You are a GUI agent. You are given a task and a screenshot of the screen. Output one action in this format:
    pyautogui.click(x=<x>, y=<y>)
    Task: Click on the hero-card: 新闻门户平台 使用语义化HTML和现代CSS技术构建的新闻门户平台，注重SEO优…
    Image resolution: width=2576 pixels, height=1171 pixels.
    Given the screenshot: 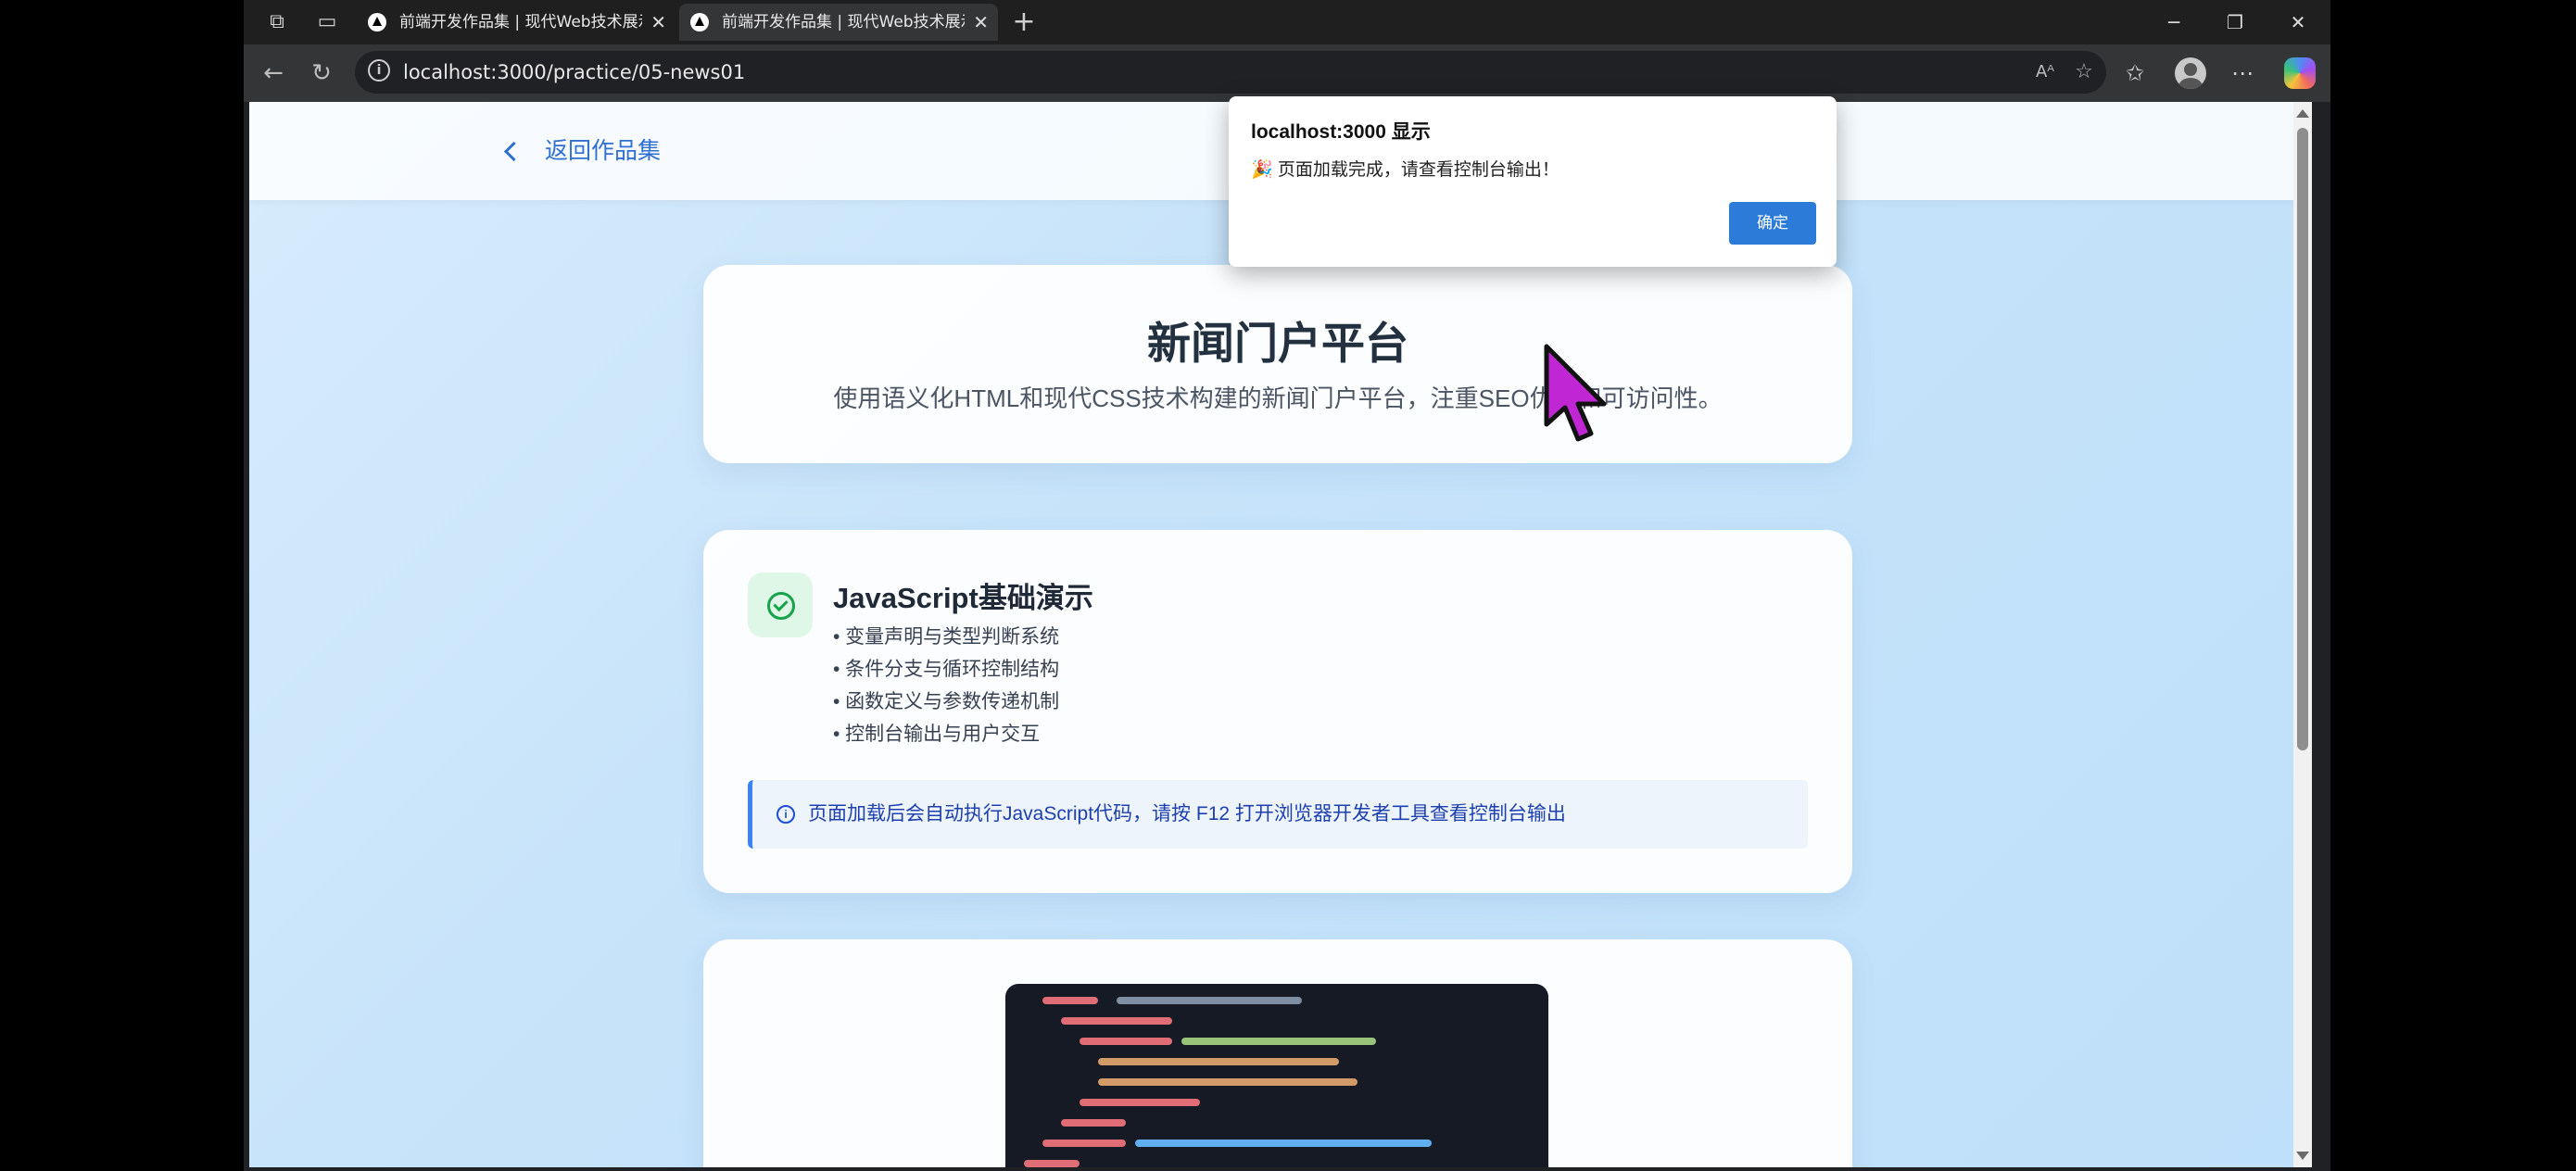 What is the action you would take?
    pyautogui.click(x=1278, y=364)
    